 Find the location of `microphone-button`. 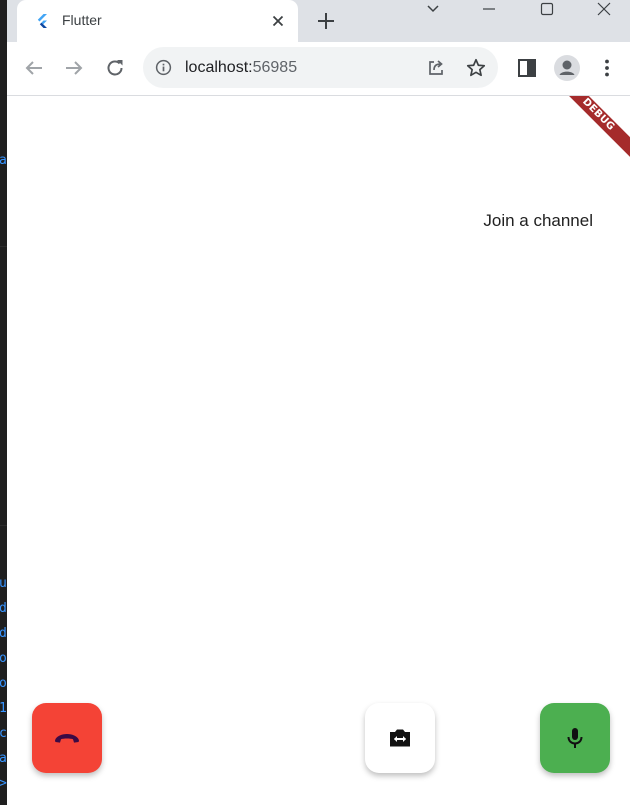

microphone-button is located at coordinates (575, 738).